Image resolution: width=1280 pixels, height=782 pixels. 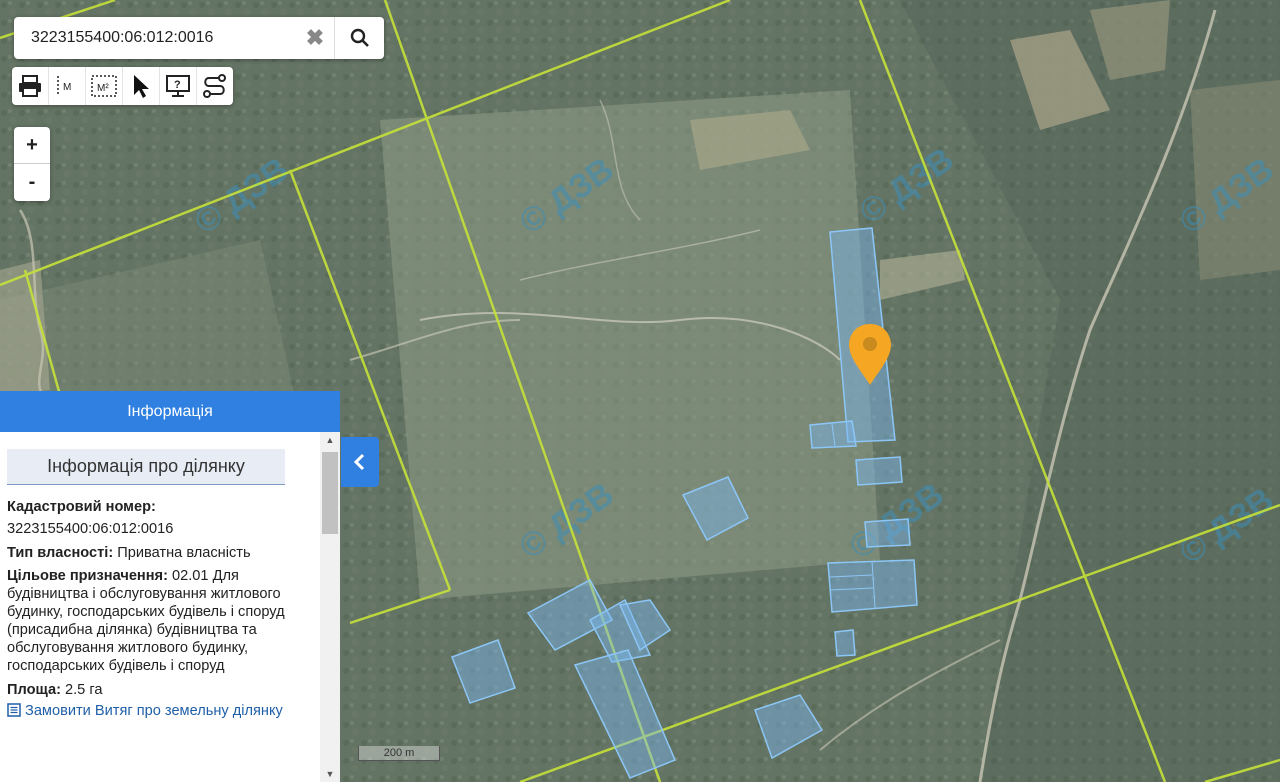 What do you see at coordinates (146, 467) in the screenshot?
I see `panel-title: Інформація про ділянку` at bounding box center [146, 467].